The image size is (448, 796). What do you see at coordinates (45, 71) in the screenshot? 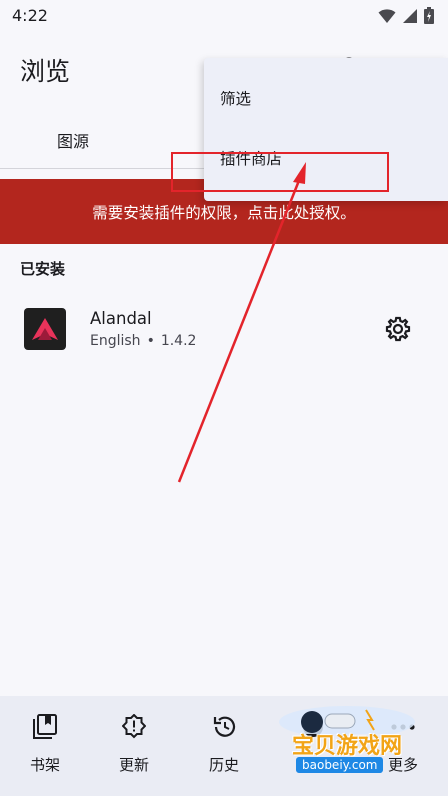
I see `page-title: 浏览` at bounding box center [45, 71].